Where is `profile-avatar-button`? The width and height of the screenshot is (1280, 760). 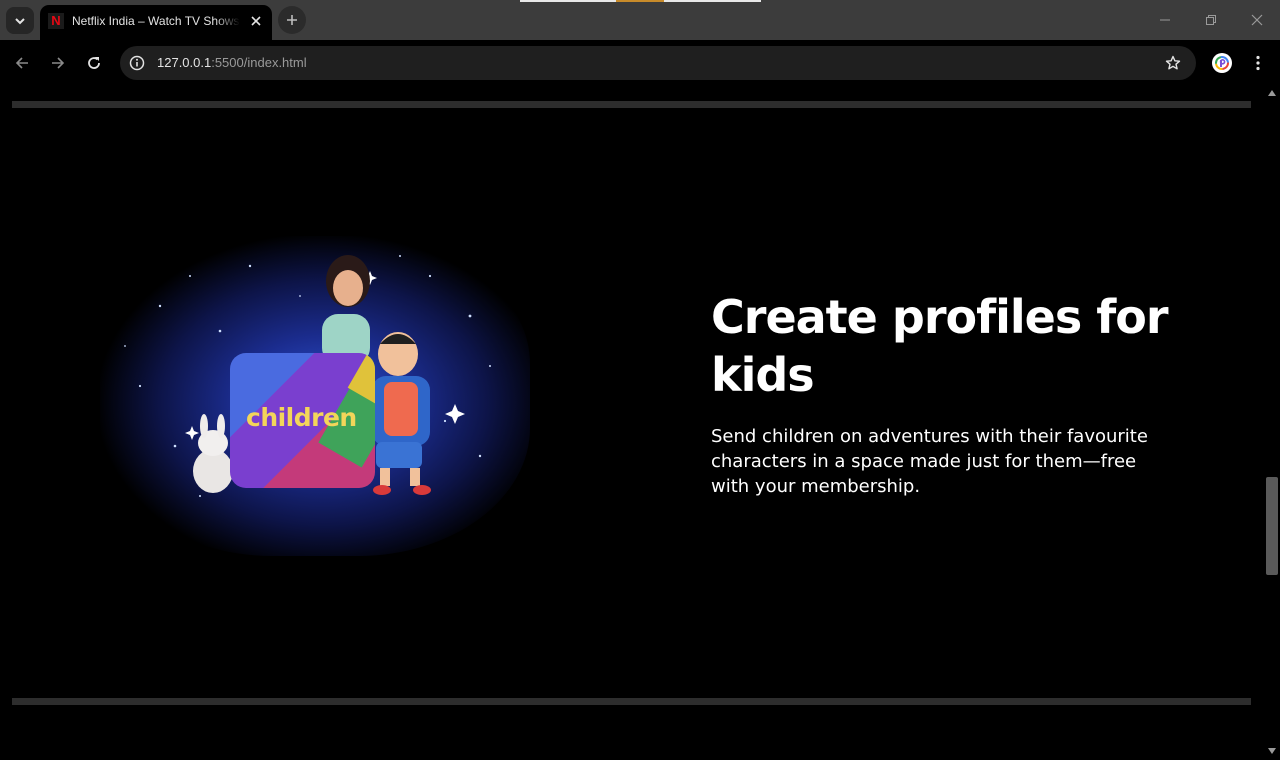
profile-avatar-button is located at coordinates (1222, 63).